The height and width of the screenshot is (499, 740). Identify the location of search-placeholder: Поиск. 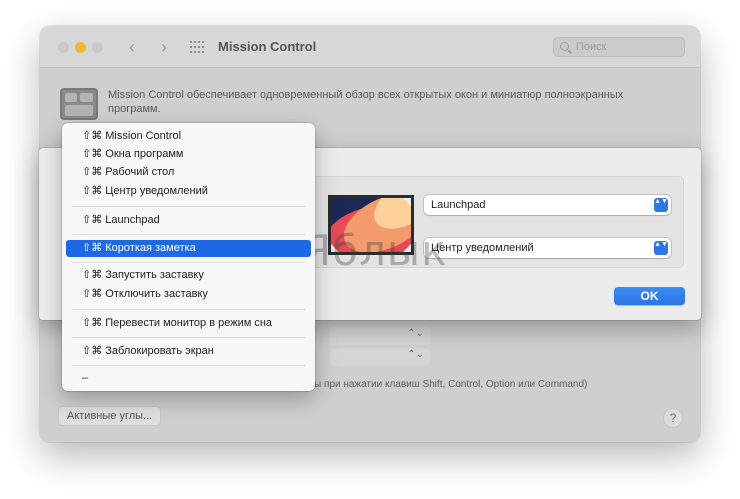
(591, 47).